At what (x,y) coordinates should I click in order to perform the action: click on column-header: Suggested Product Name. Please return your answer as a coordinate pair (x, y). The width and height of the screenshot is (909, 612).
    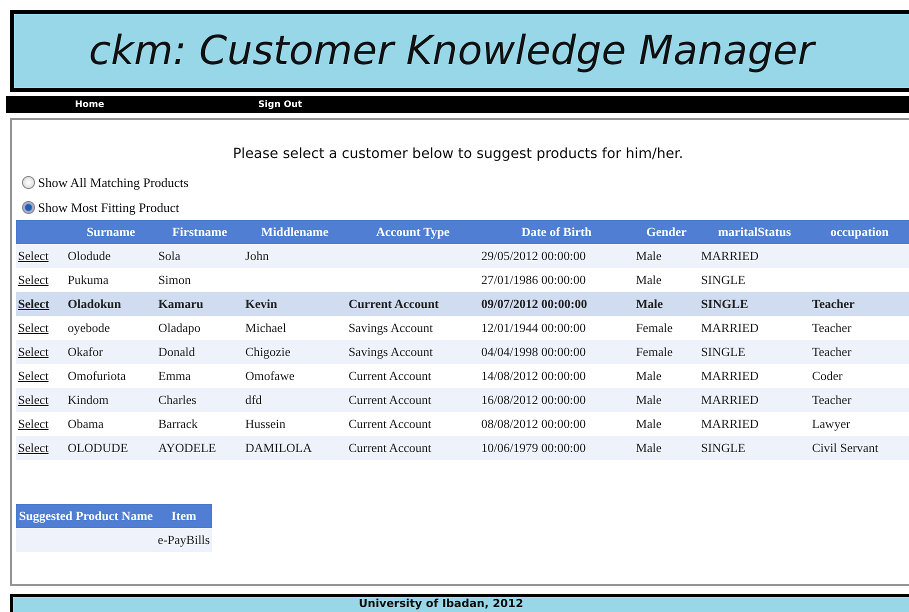
    Looking at the image, I should click on (86, 516).